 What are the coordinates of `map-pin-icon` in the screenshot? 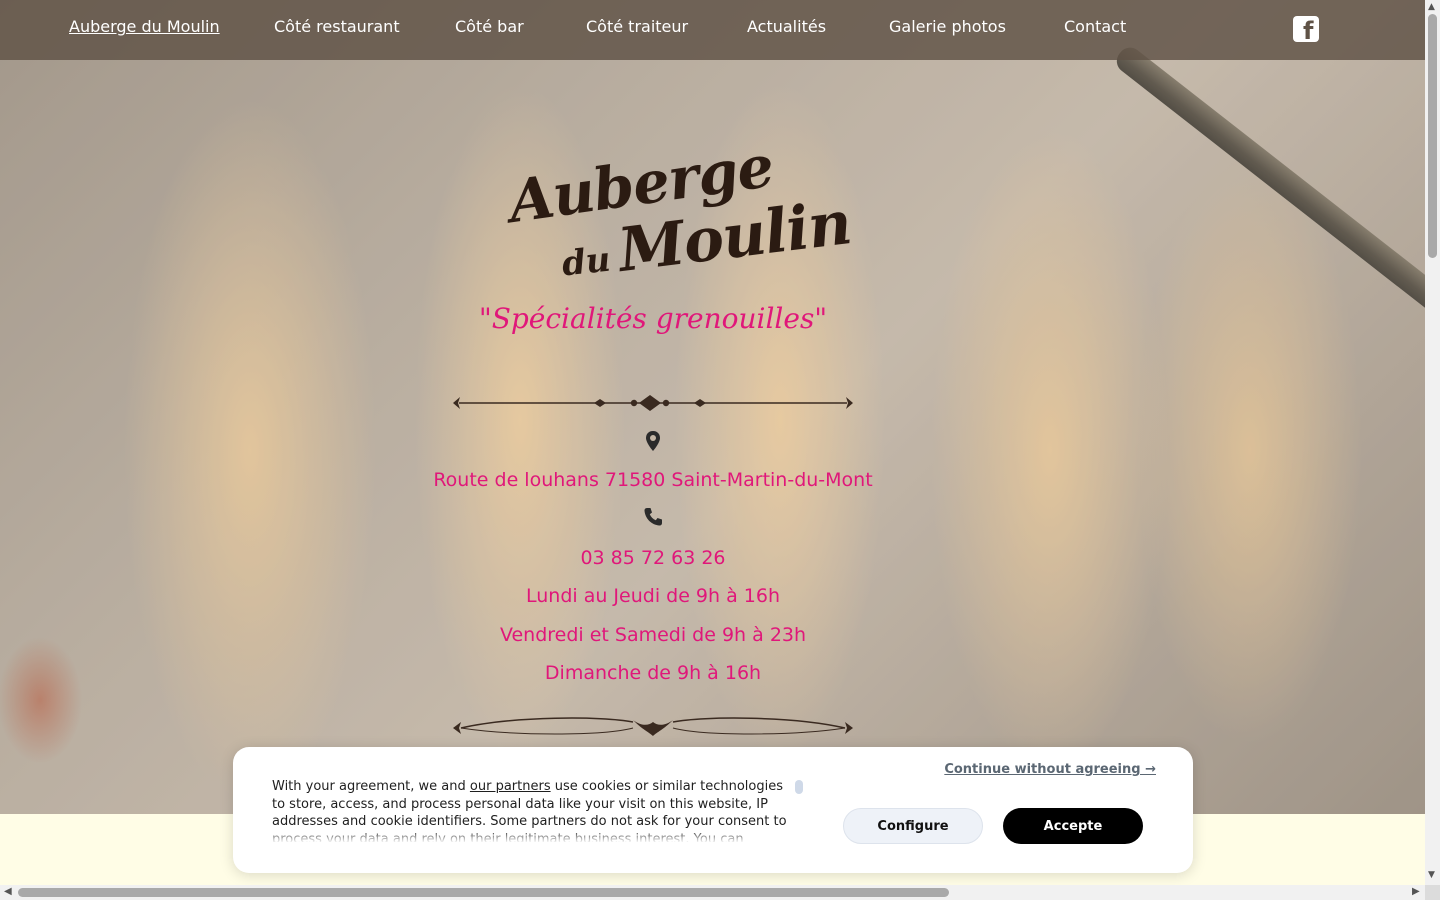 It's located at (653, 441).